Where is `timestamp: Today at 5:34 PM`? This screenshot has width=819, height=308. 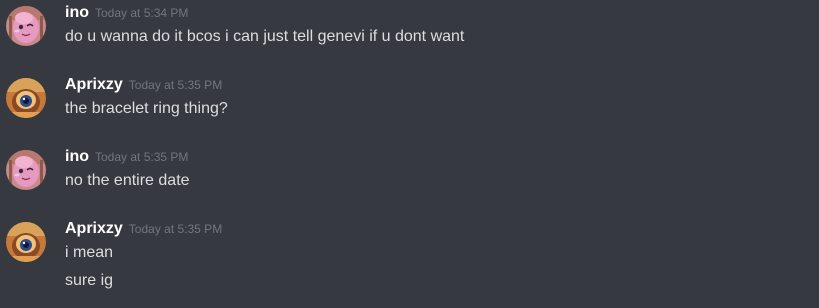 timestamp: Today at 5:34 PM is located at coordinates (141, 13).